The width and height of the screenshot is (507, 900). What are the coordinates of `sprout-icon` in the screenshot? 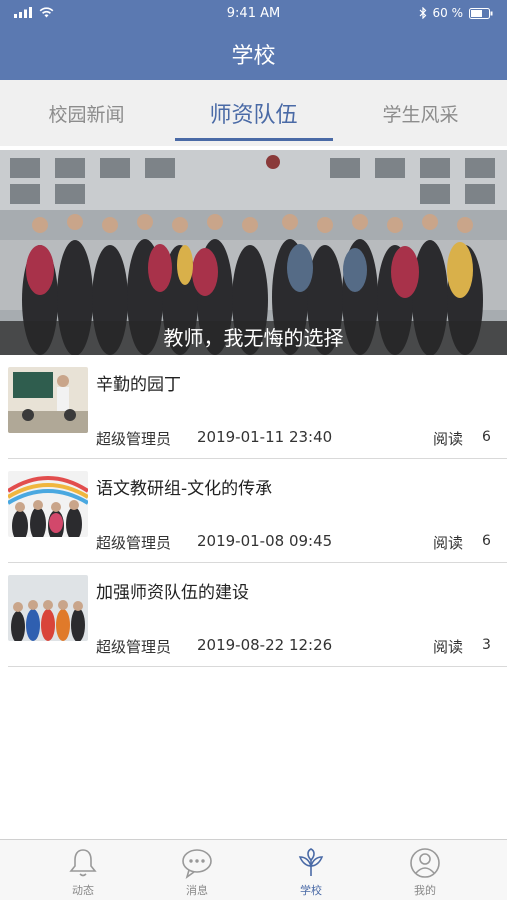 It's located at (311, 862).